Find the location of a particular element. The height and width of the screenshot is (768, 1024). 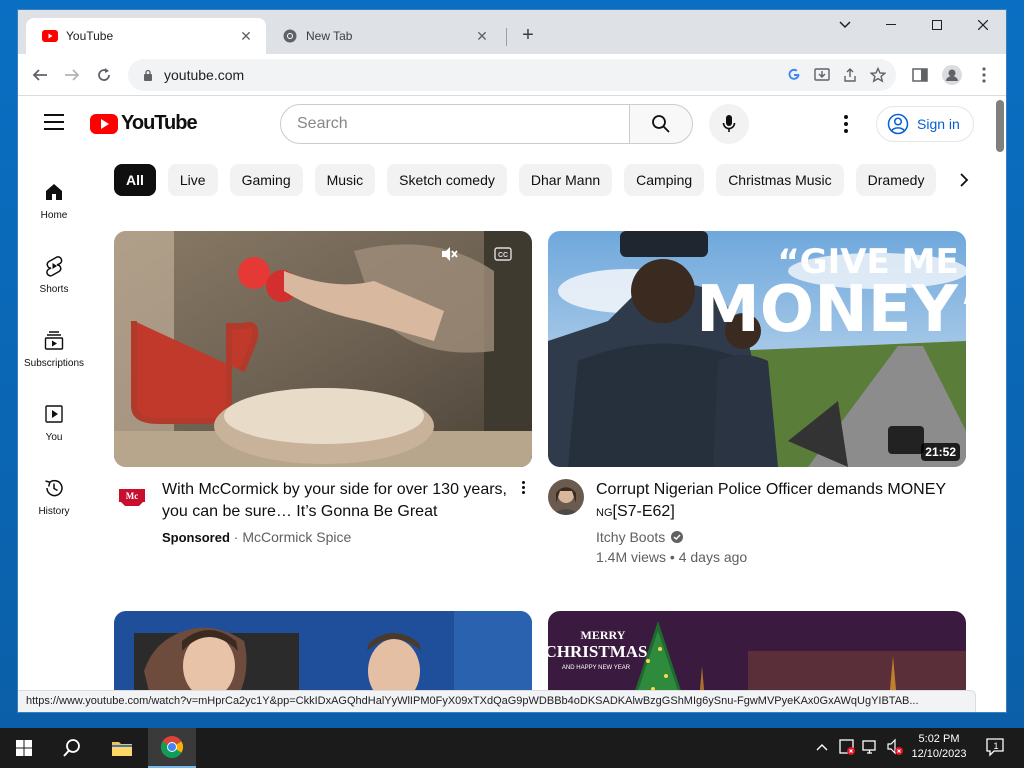

forward-button is located at coordinates (72, 75).